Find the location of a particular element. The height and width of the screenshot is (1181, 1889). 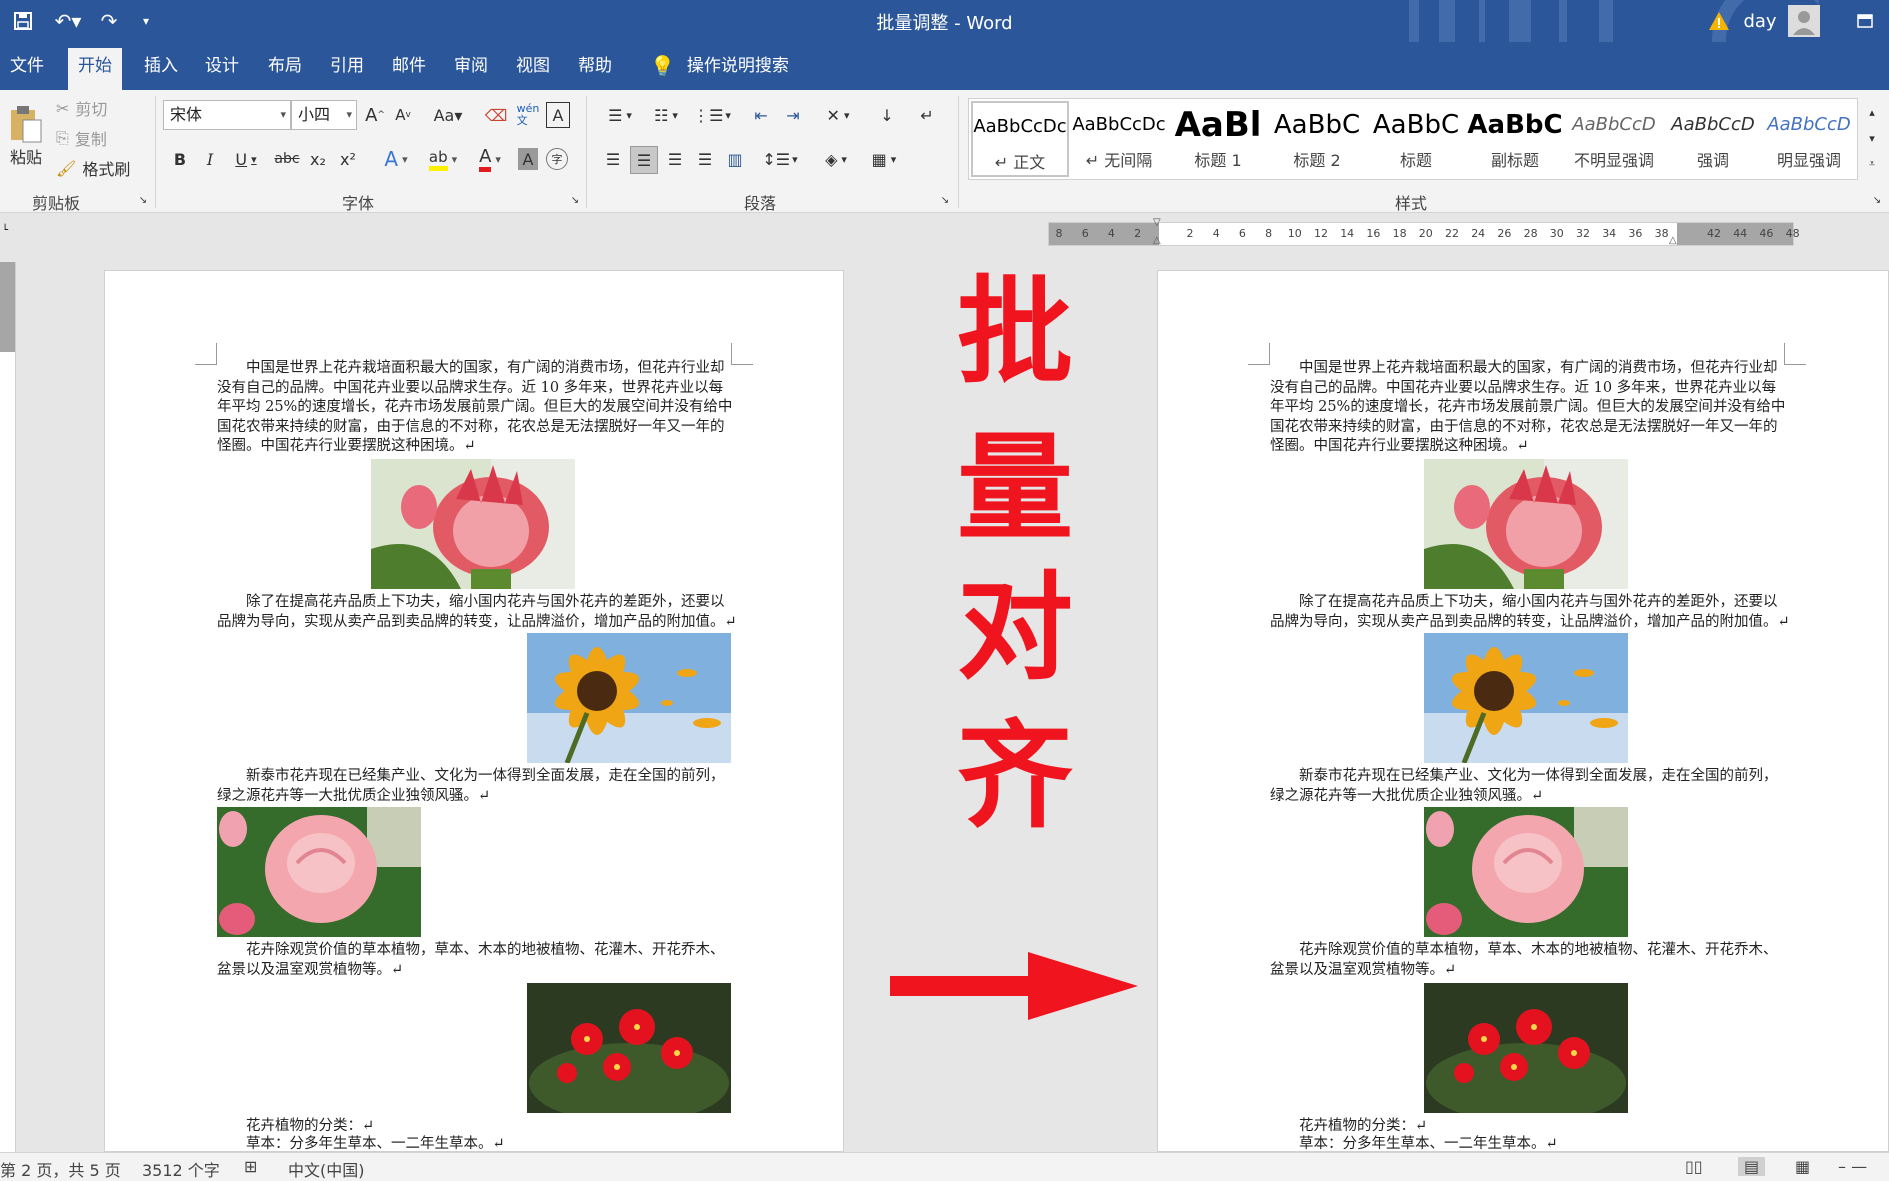

tab-file: 文件 is located at coordinates (27, 66).